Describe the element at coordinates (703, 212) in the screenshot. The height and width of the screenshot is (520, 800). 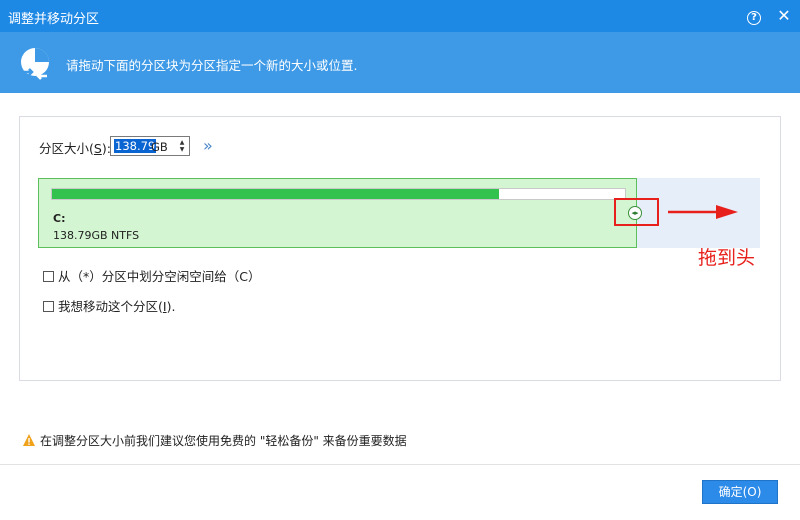
I see `drag-arrow-icon` at that location.